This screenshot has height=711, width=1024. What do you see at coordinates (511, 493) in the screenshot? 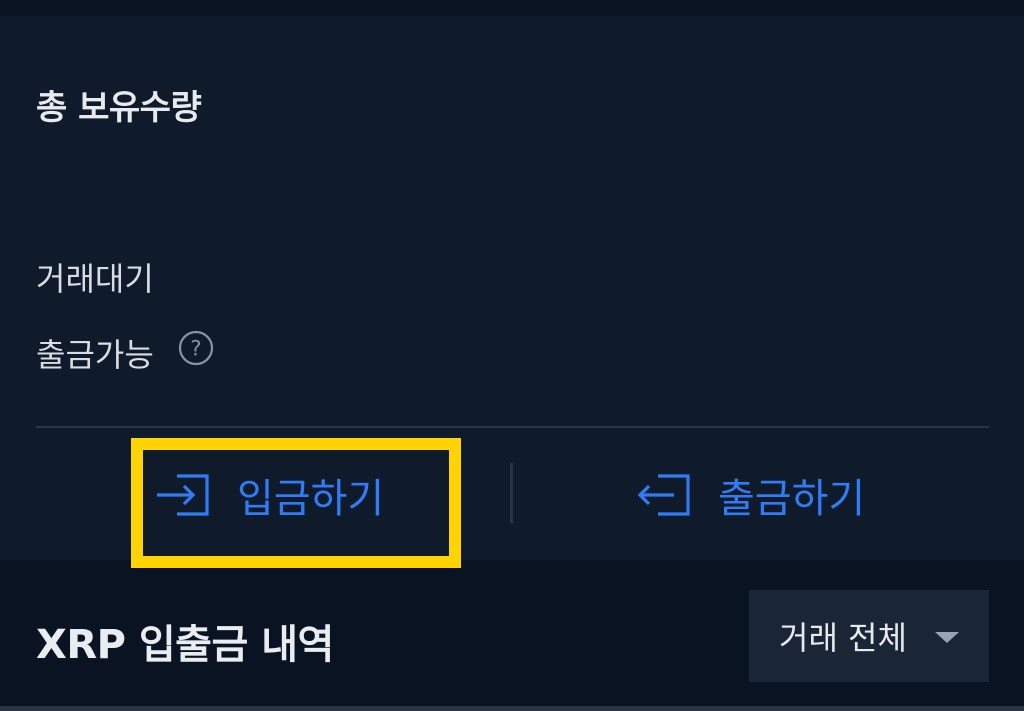
I see `action-separator` at bounding box center [511, 493].